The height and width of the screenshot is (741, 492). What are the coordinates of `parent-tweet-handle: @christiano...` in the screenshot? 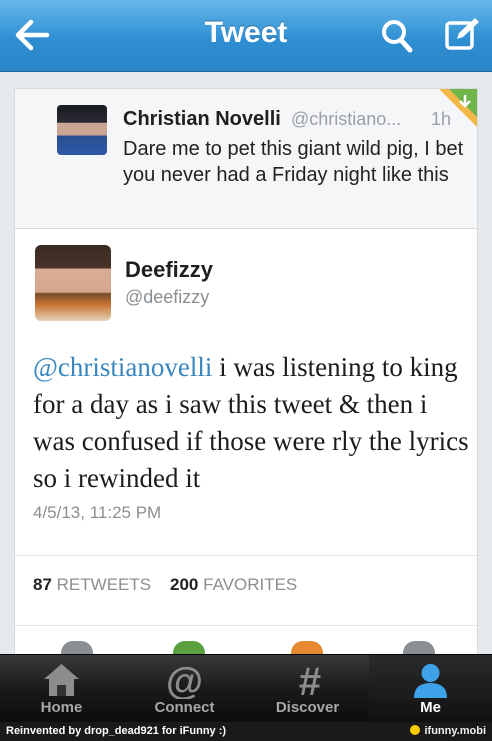 It's located at (346, 119).